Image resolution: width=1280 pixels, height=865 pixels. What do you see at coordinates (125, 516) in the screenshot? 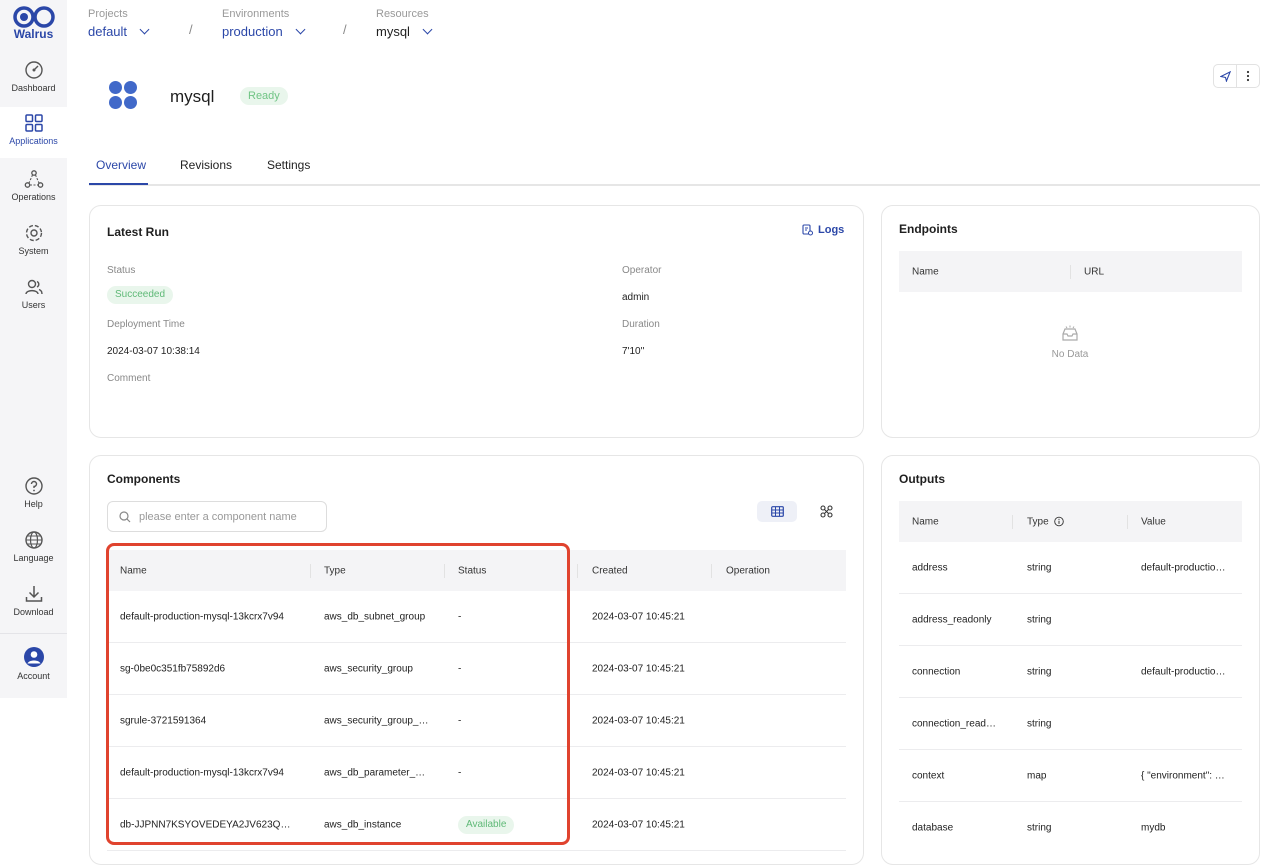
I see `search-icon` at bounding box center [125, 516].